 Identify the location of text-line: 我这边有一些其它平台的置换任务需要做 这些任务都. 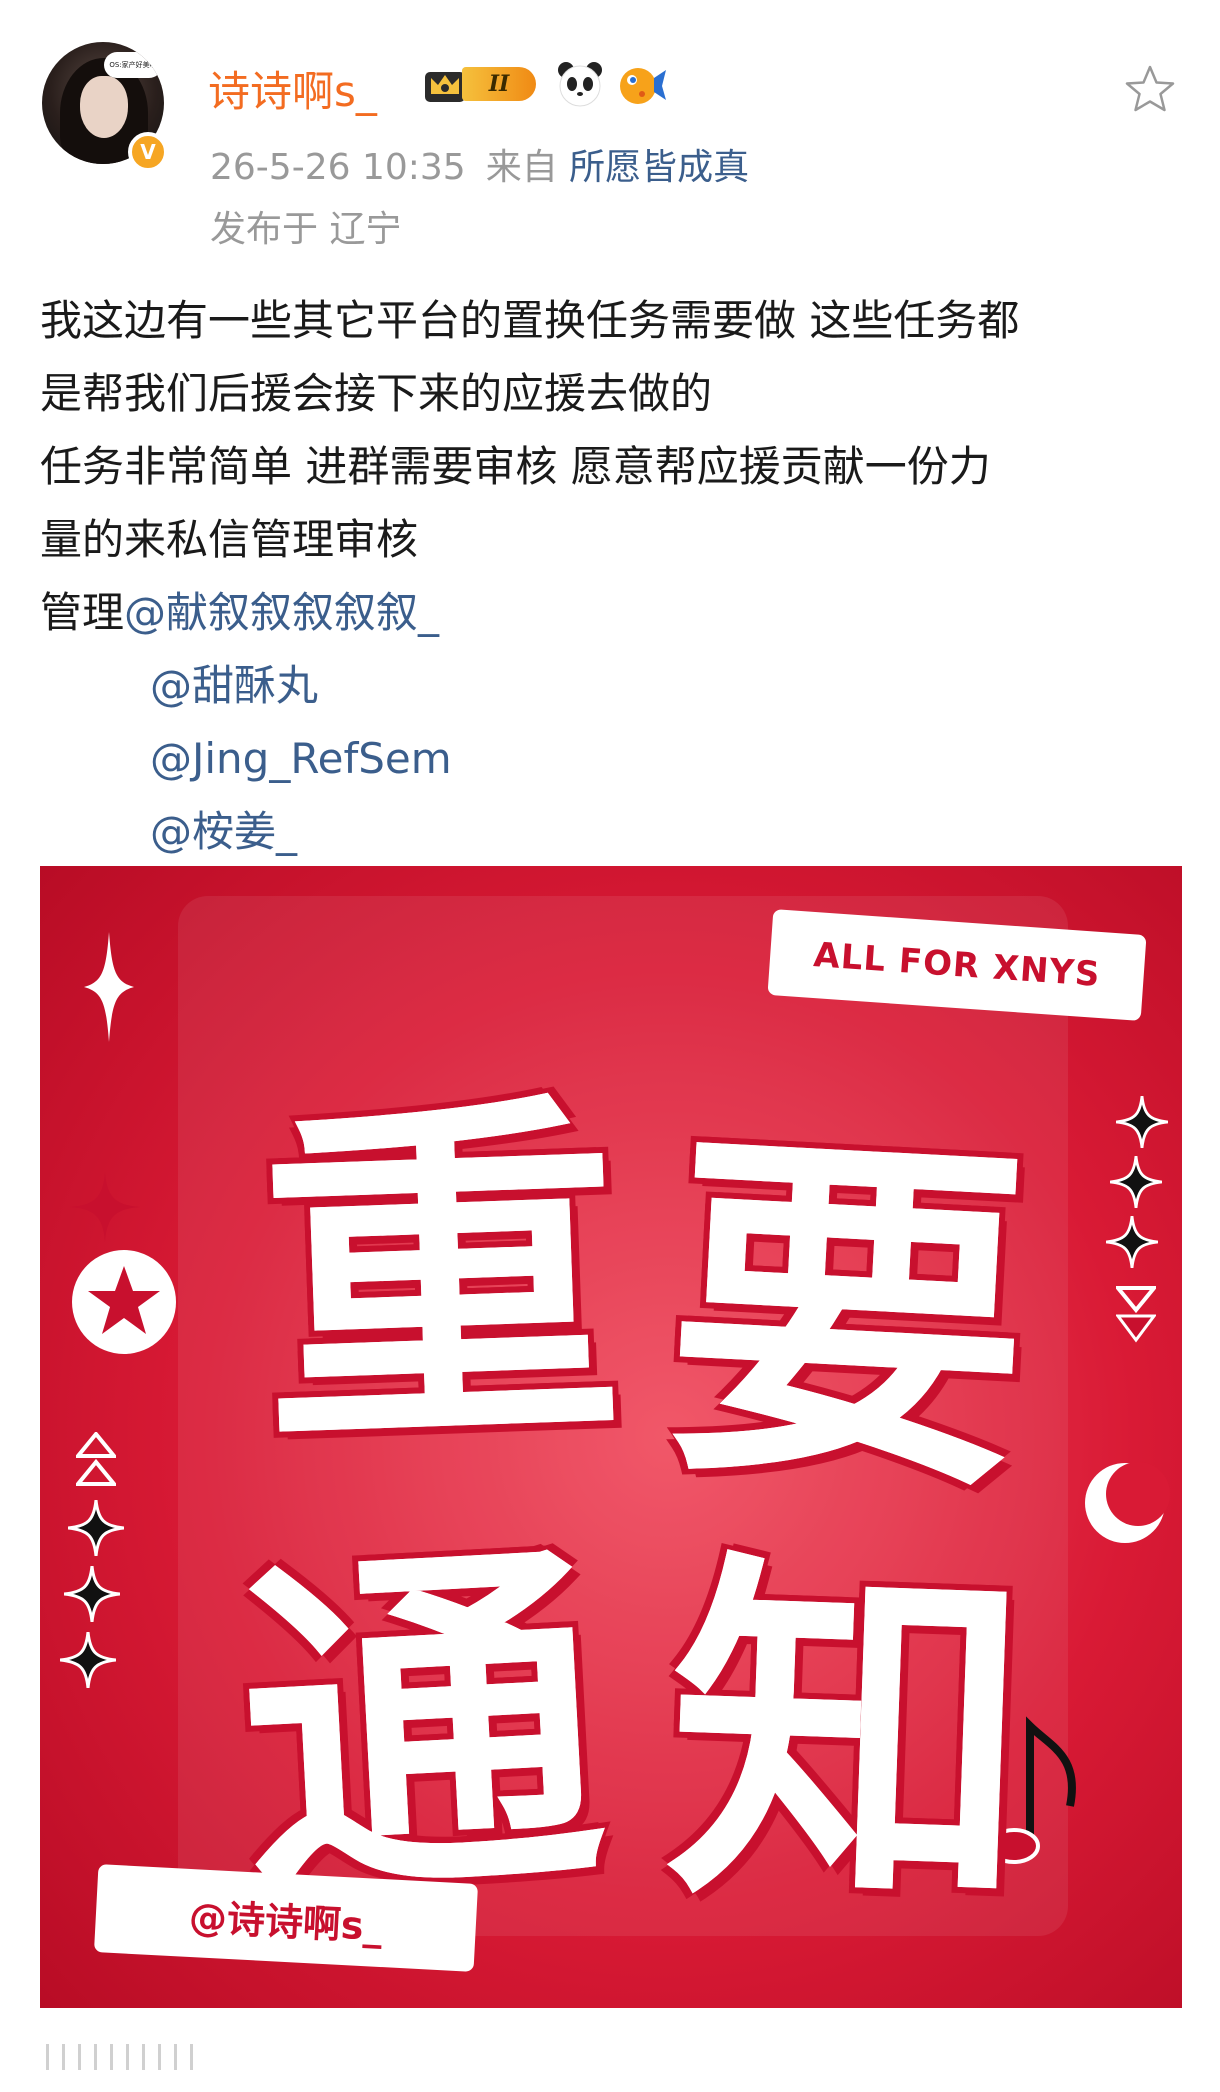
(530, 320).